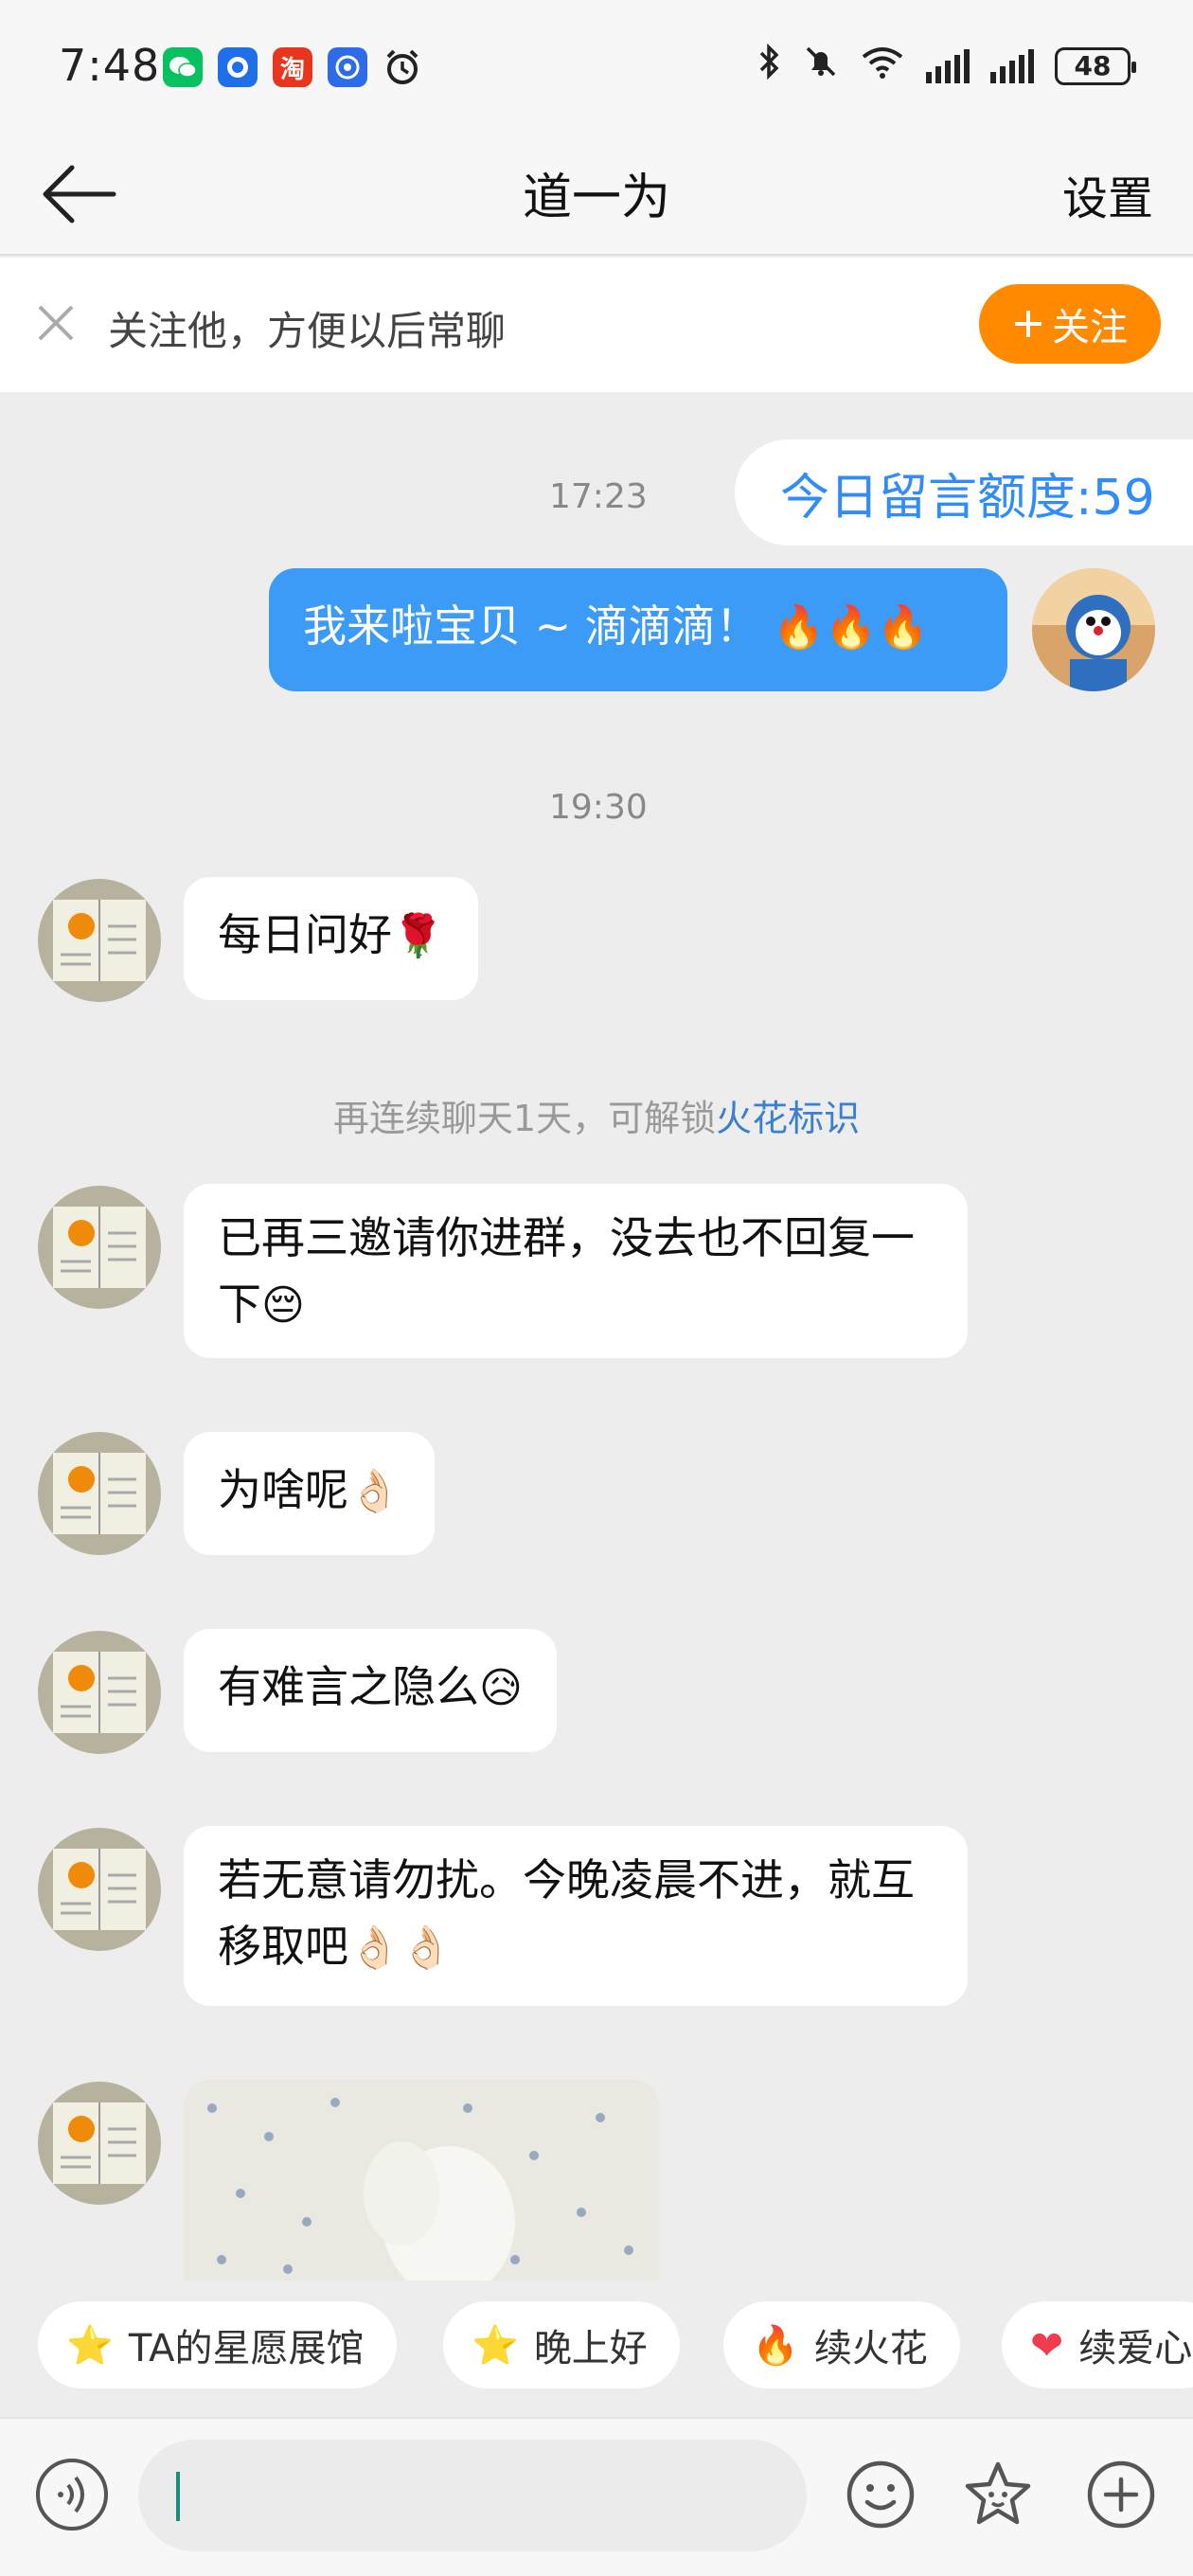  Describe the element at coordinates (183, 67) in the screenshot. I see `wechat-icon` at that location.